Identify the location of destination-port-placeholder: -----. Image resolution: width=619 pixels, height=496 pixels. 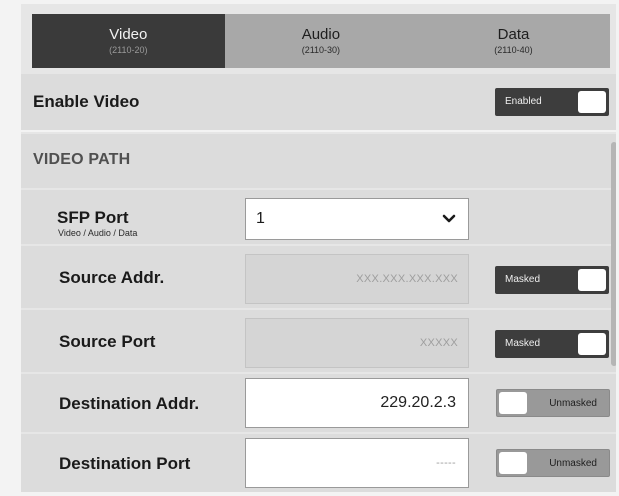
(446, 463).